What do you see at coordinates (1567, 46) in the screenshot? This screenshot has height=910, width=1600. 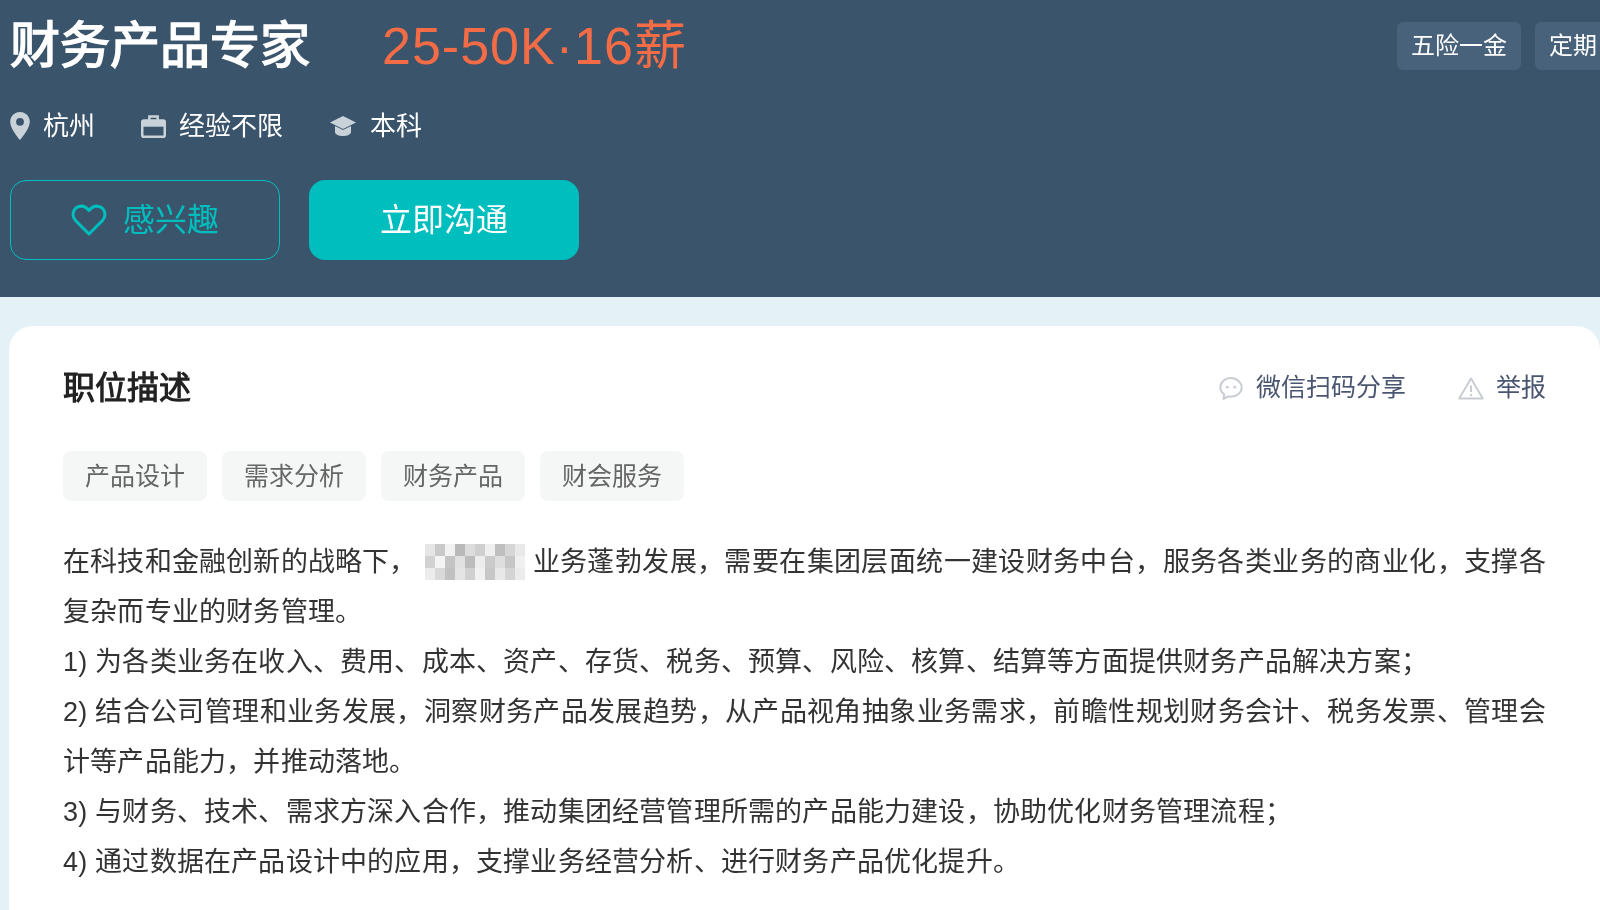 I see `benefit-tag: 定期` at bounding box center [1567, 46].